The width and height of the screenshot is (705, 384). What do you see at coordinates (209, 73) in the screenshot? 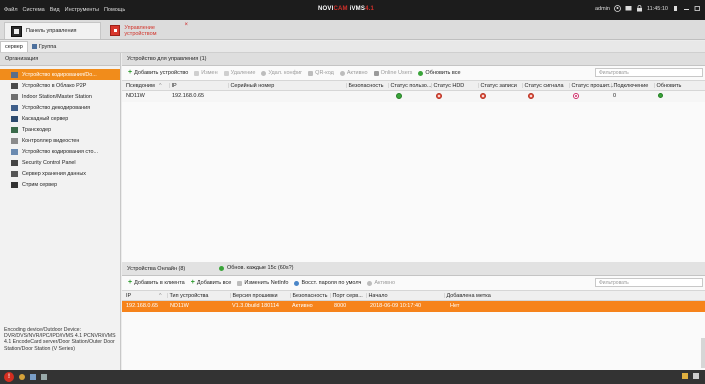
I see `edit-label: Измен` at bounding box center [209, 73].